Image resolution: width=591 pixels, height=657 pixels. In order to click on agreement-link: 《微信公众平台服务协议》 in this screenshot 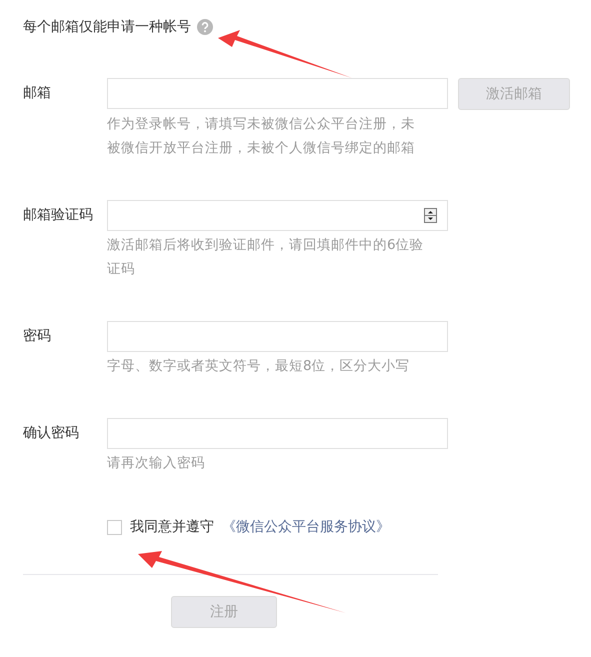, I will do `click(306, 527)`.